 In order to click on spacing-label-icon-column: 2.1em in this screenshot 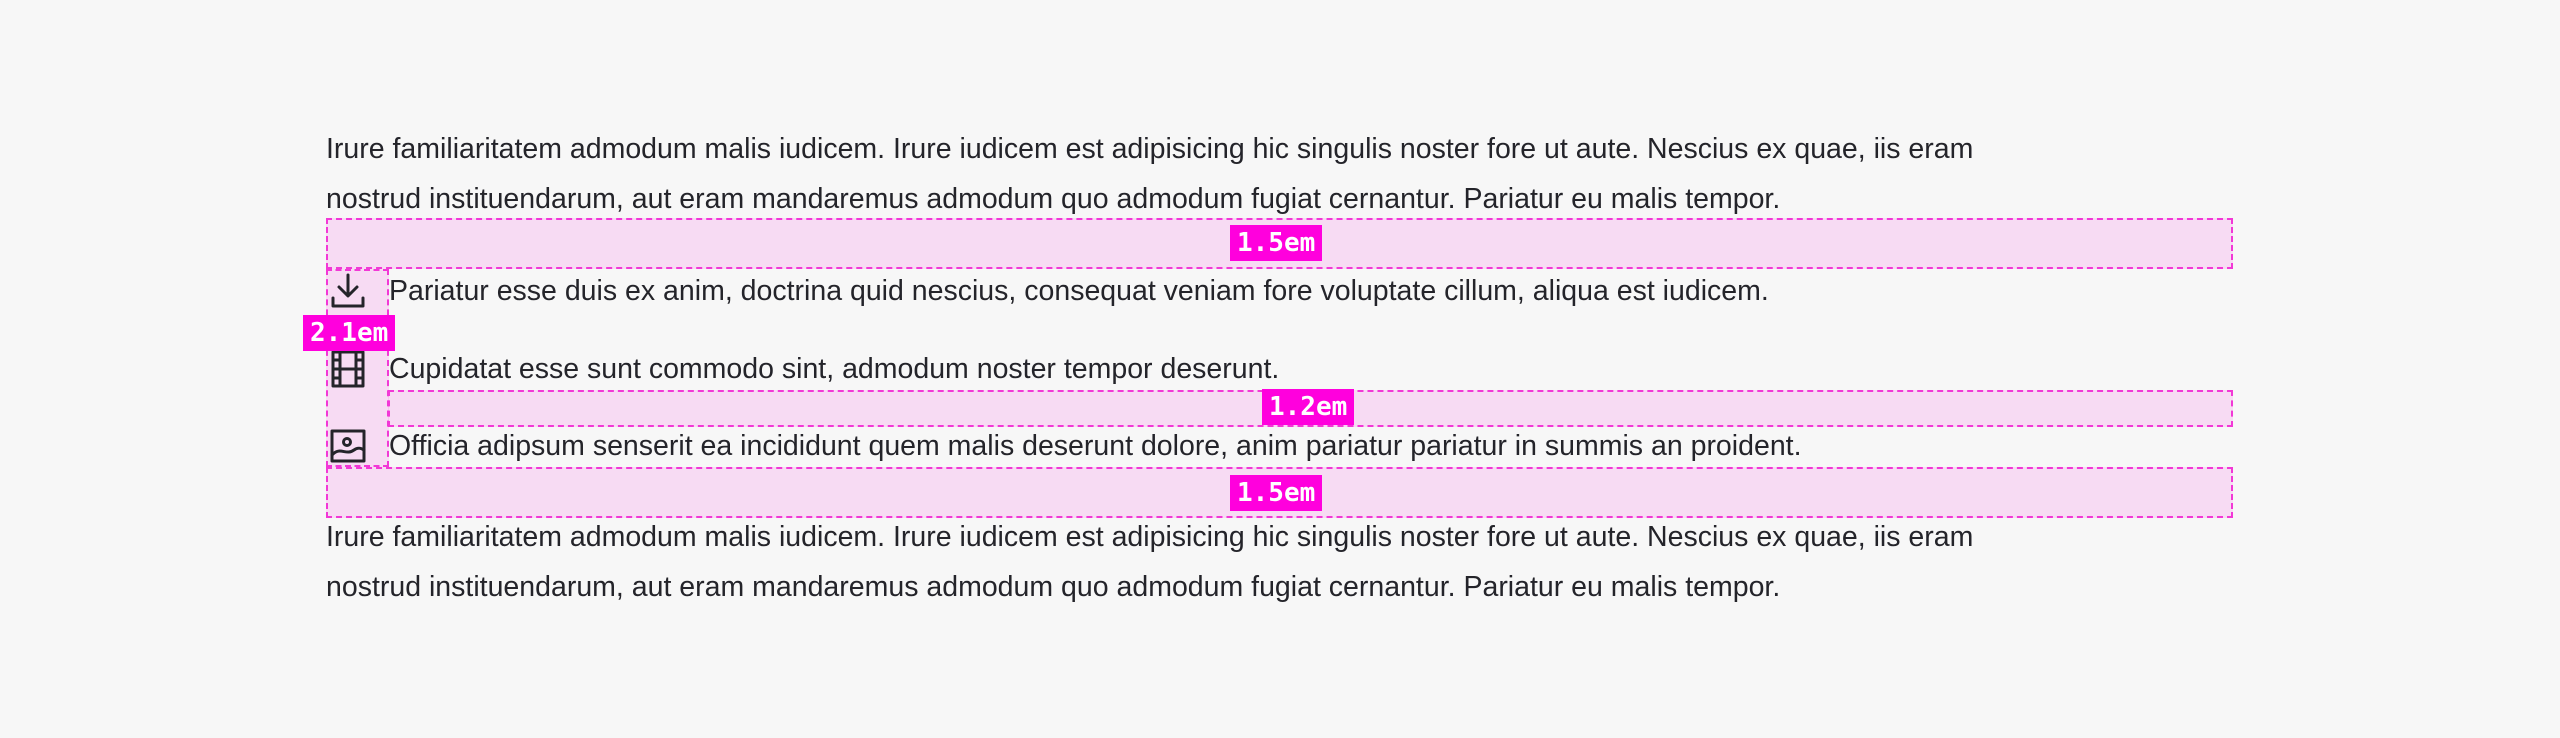, I will do `click(349, 333)`.